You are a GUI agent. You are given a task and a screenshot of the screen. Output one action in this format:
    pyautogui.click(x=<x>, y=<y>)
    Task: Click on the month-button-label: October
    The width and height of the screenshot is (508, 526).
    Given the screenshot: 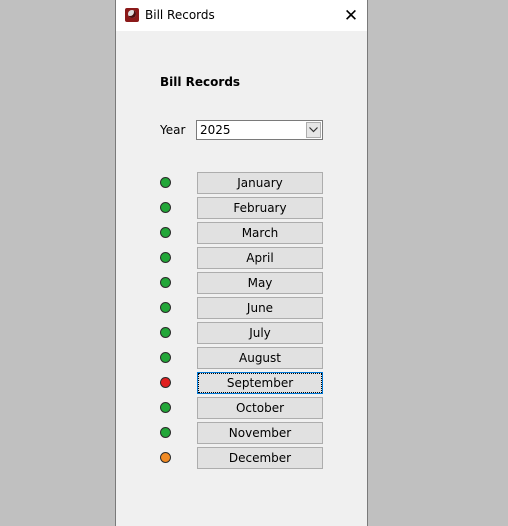 What is the action you would take?
    pyautogui.click(x=260, y=408)
    